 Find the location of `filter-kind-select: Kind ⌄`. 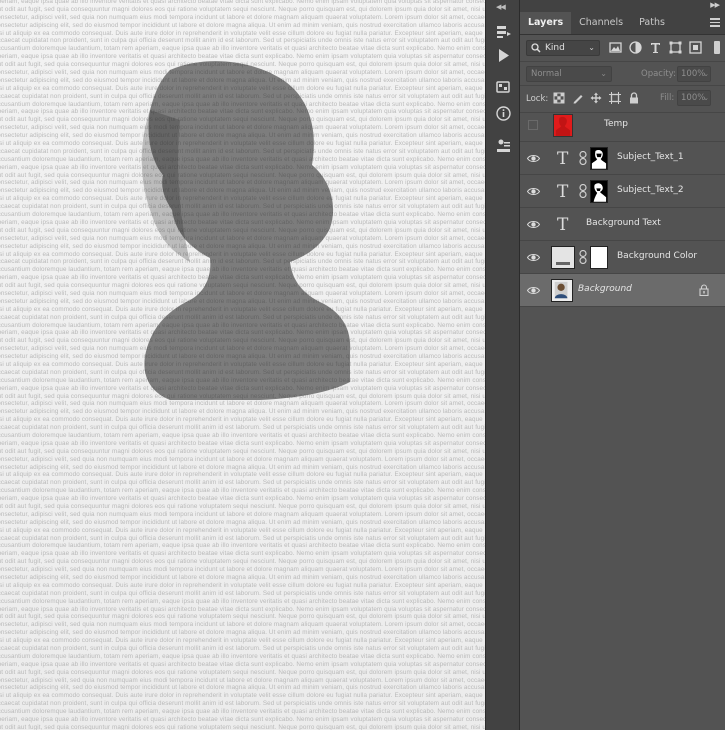

filter-kind-select: Kind ⌄ is located at coordinates (563, 48).